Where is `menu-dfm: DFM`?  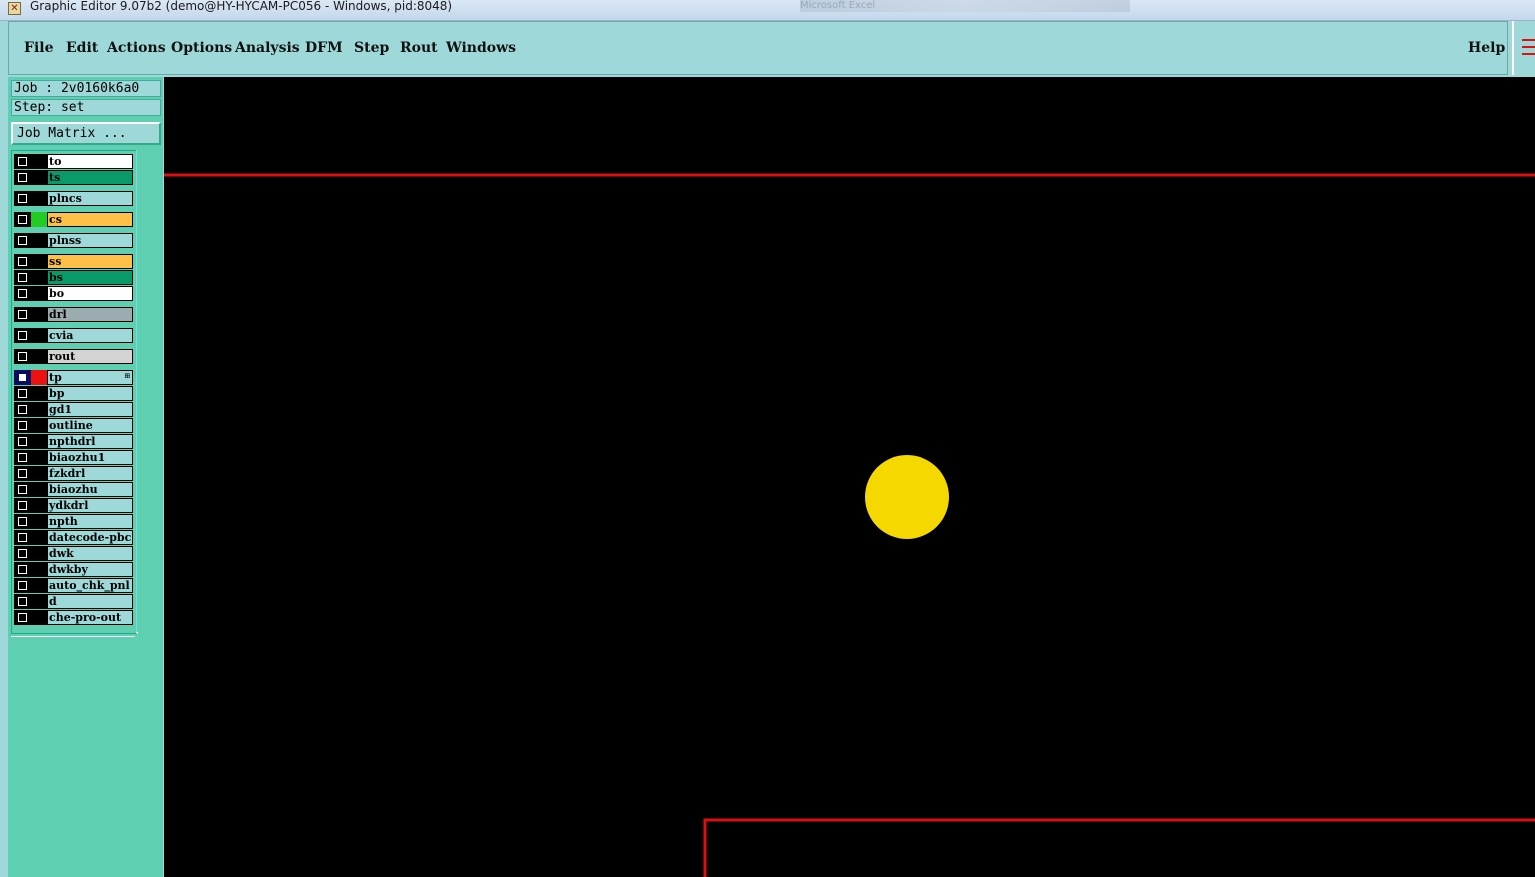 menu-dfm: DFM is located at coordinates (324, 48).